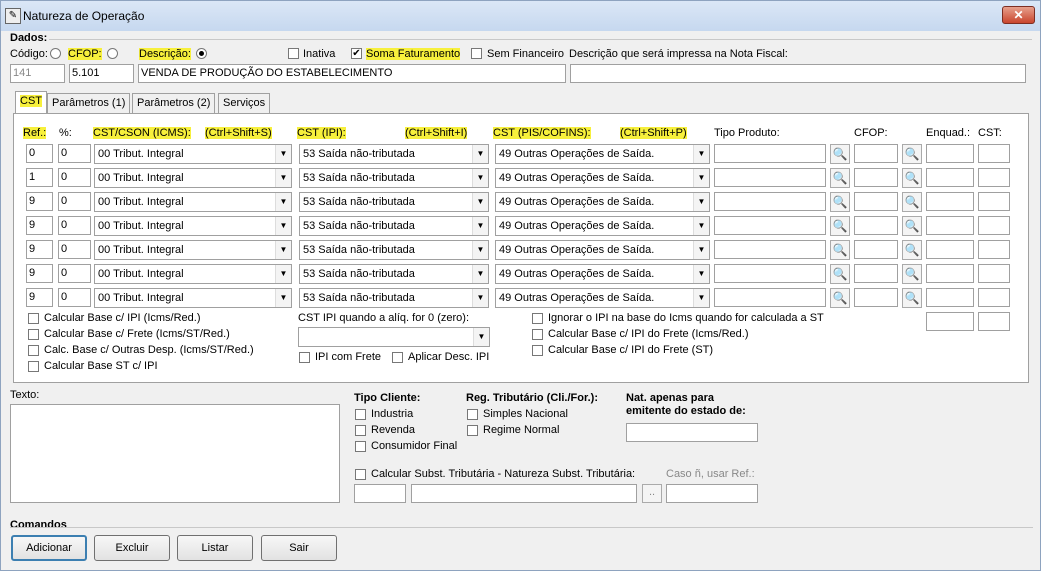  What do you see at coordinates (33, 366) in the screenshot?
I see `calc-st-ipi-checkbox` at bounding box center [33, 366].